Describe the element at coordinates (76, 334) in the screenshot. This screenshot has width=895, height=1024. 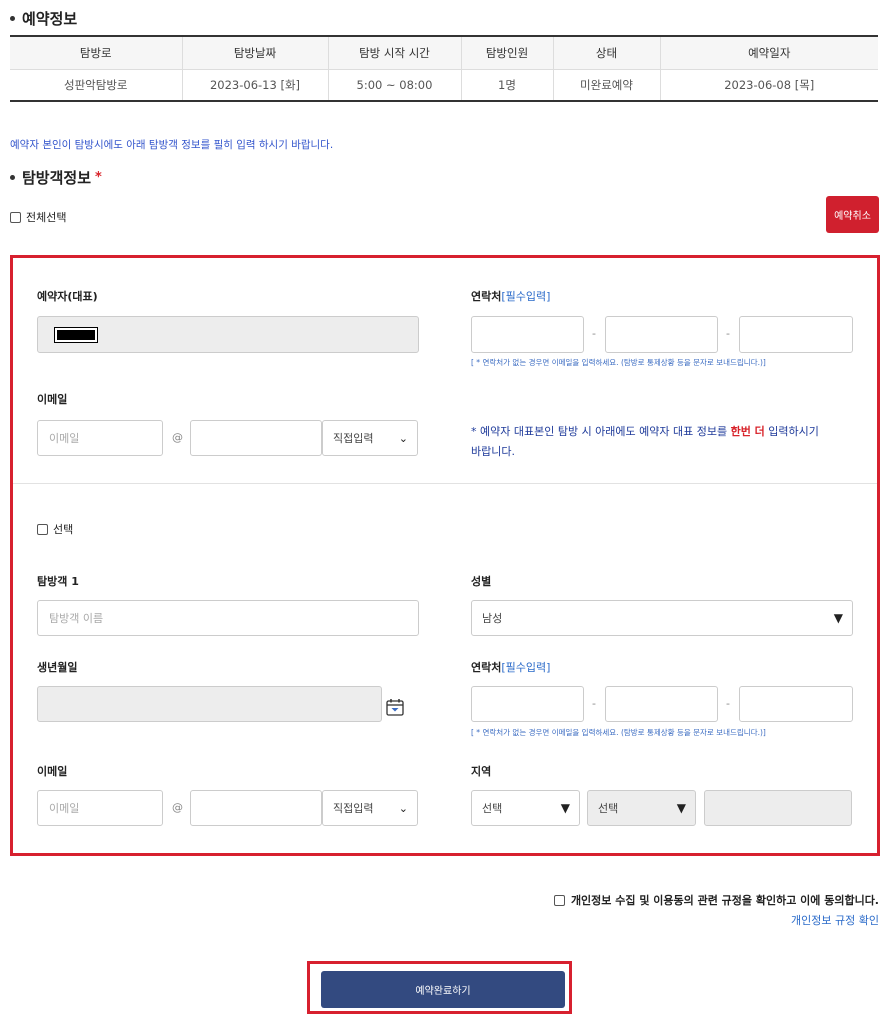
I see `redacted-name-icon` at that location.